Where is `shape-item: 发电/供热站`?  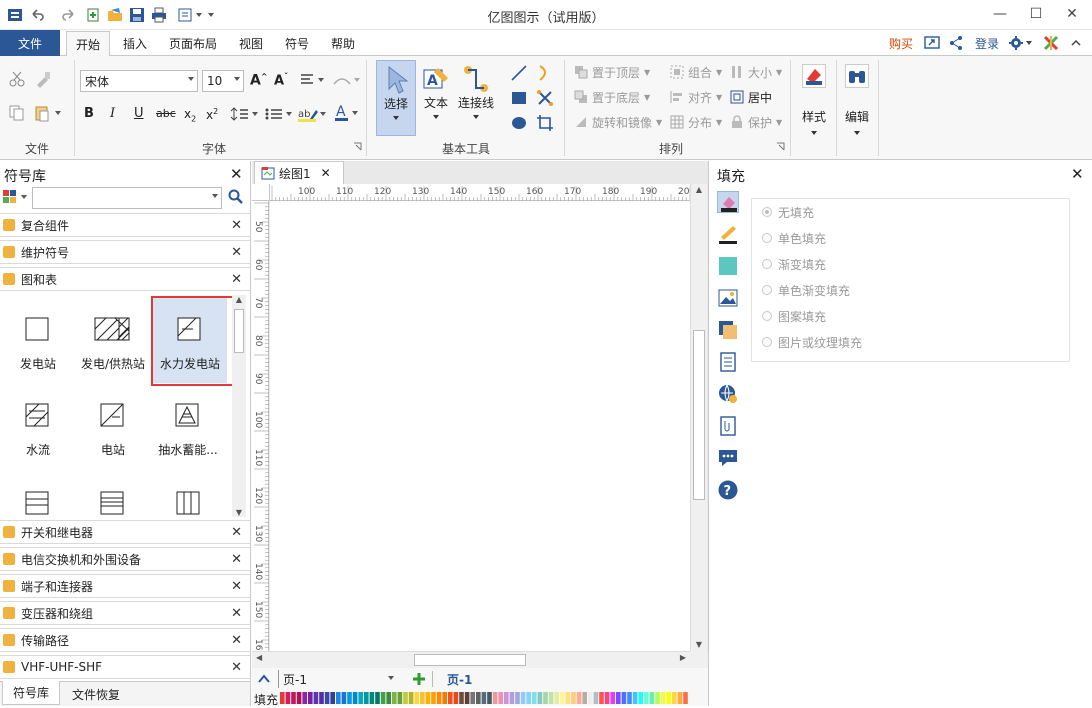
shape-item: 发电/供热站 is located at coordinates (113, 341).